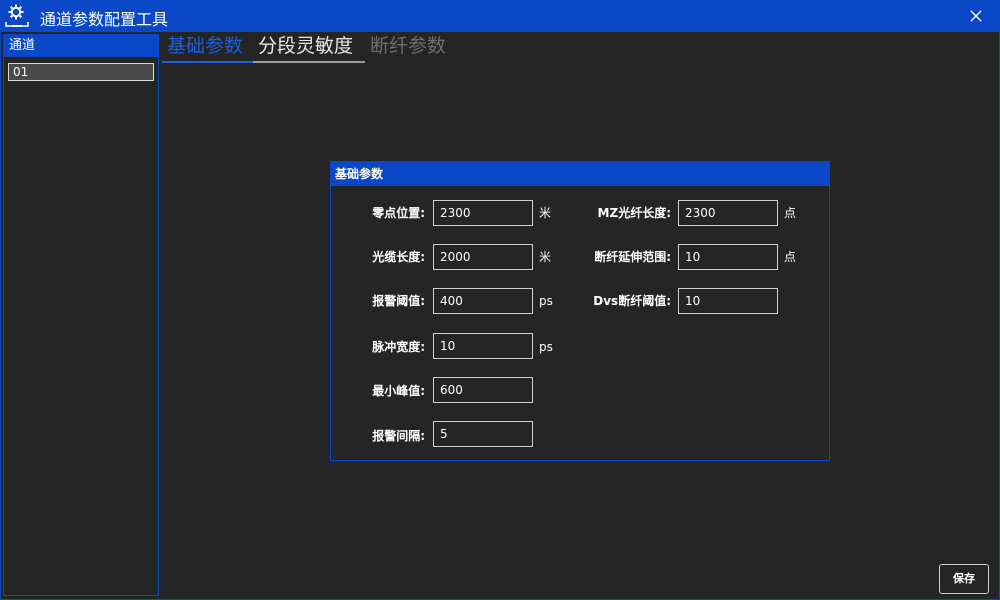 This screenshot has width=1000, height=600. What do you see at coordinates (398, 257) in the screenshot?
I see `cable-length-label: 光缆长度:` at bounding box center [398, 257].